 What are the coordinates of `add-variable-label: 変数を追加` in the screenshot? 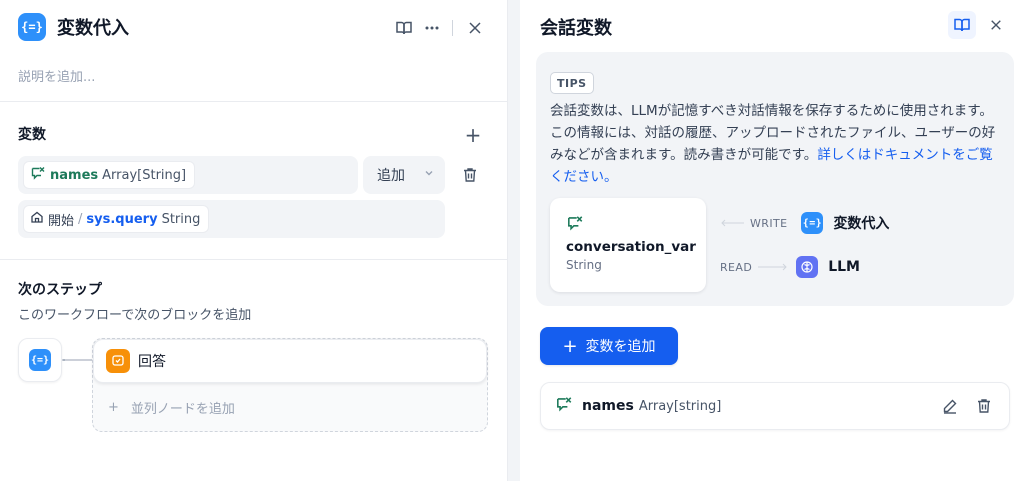 It's located at (620, 347).